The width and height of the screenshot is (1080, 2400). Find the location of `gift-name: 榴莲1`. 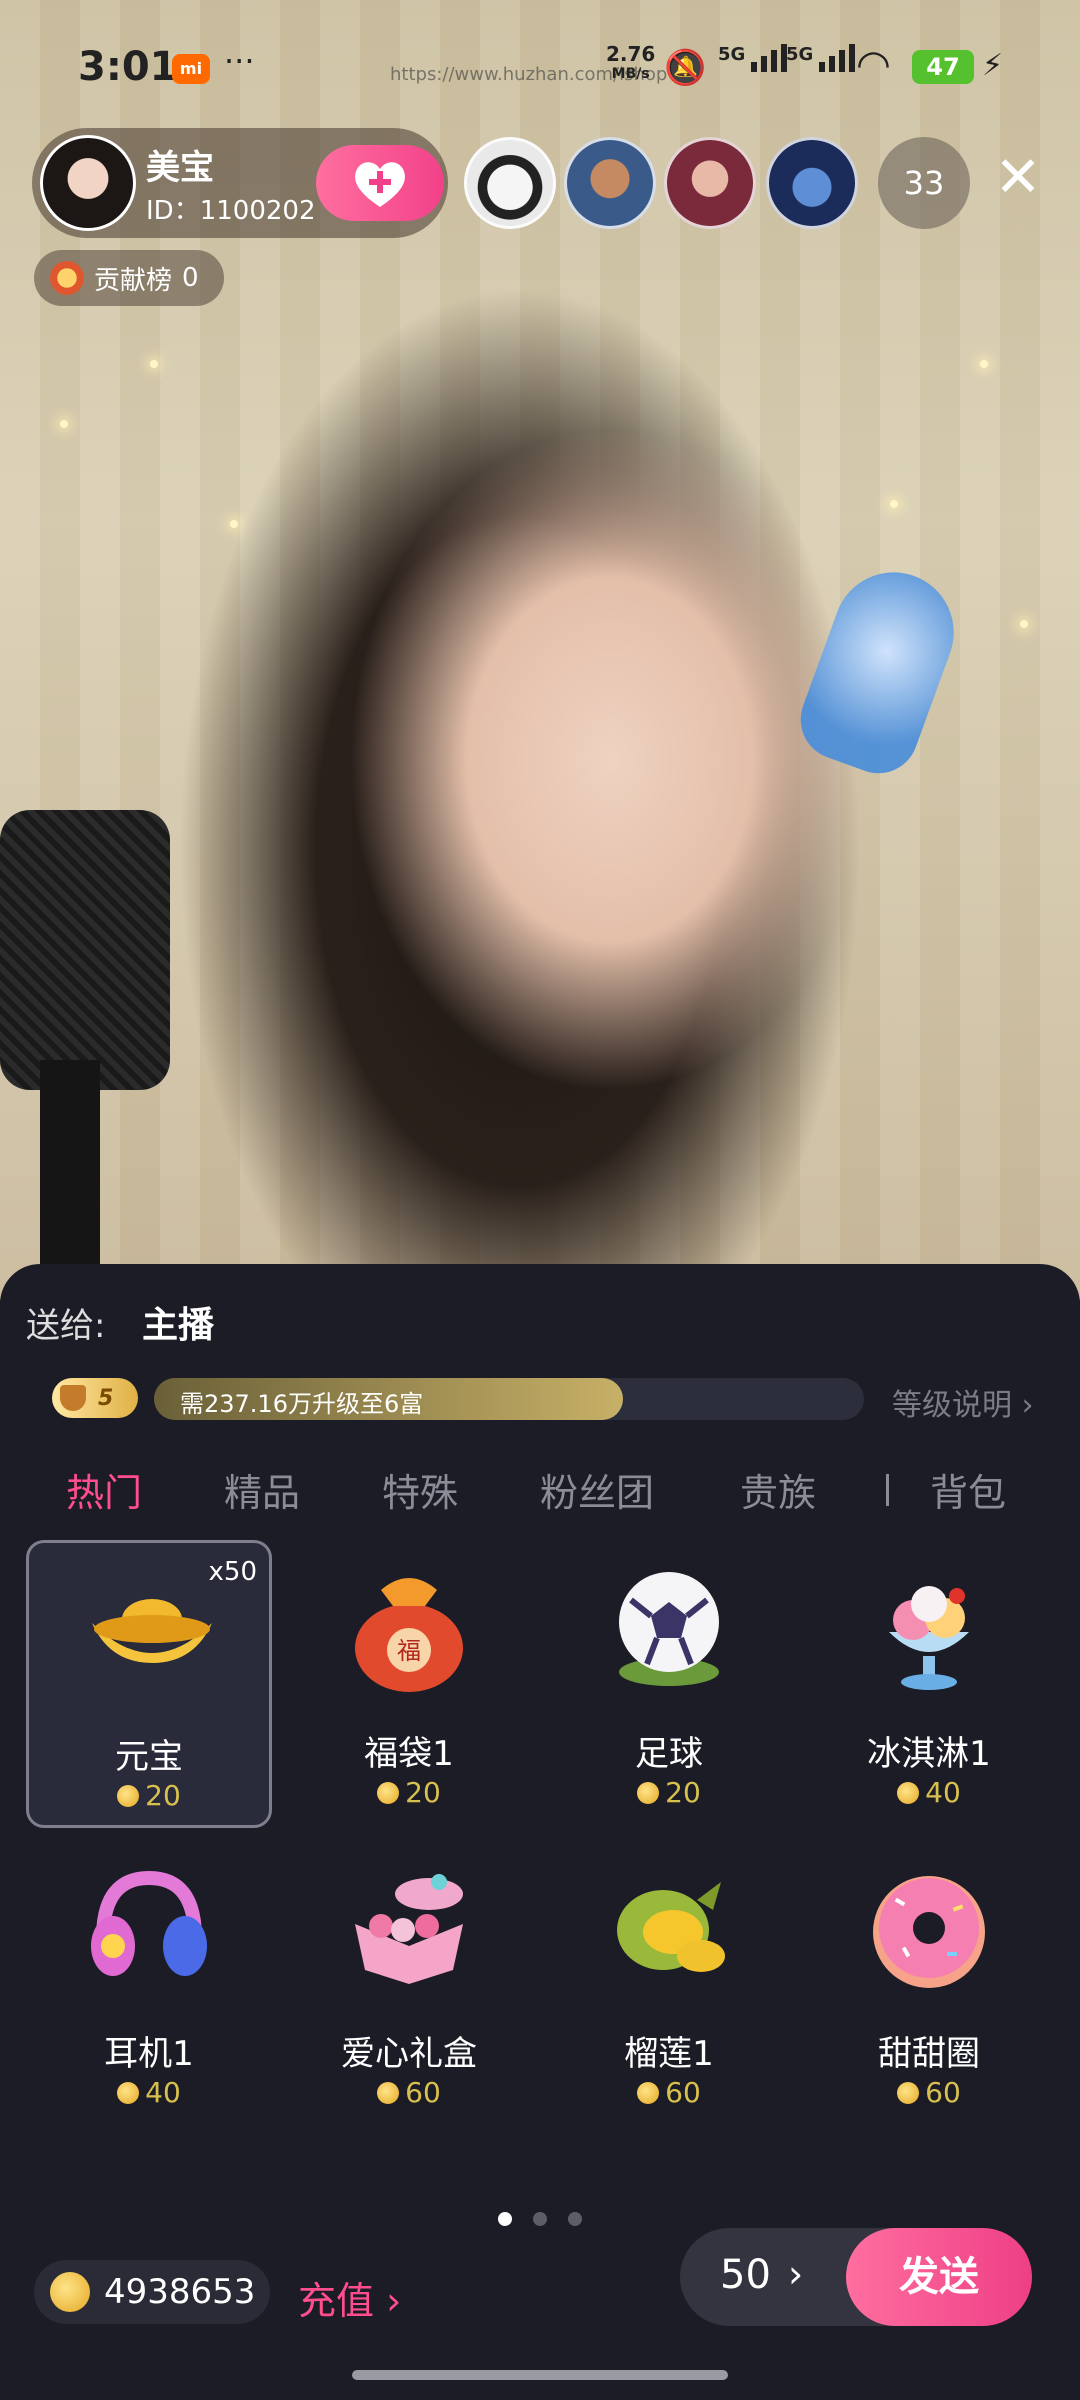

gift-name: 榴莲1 is located at coordinates (669, 2054).